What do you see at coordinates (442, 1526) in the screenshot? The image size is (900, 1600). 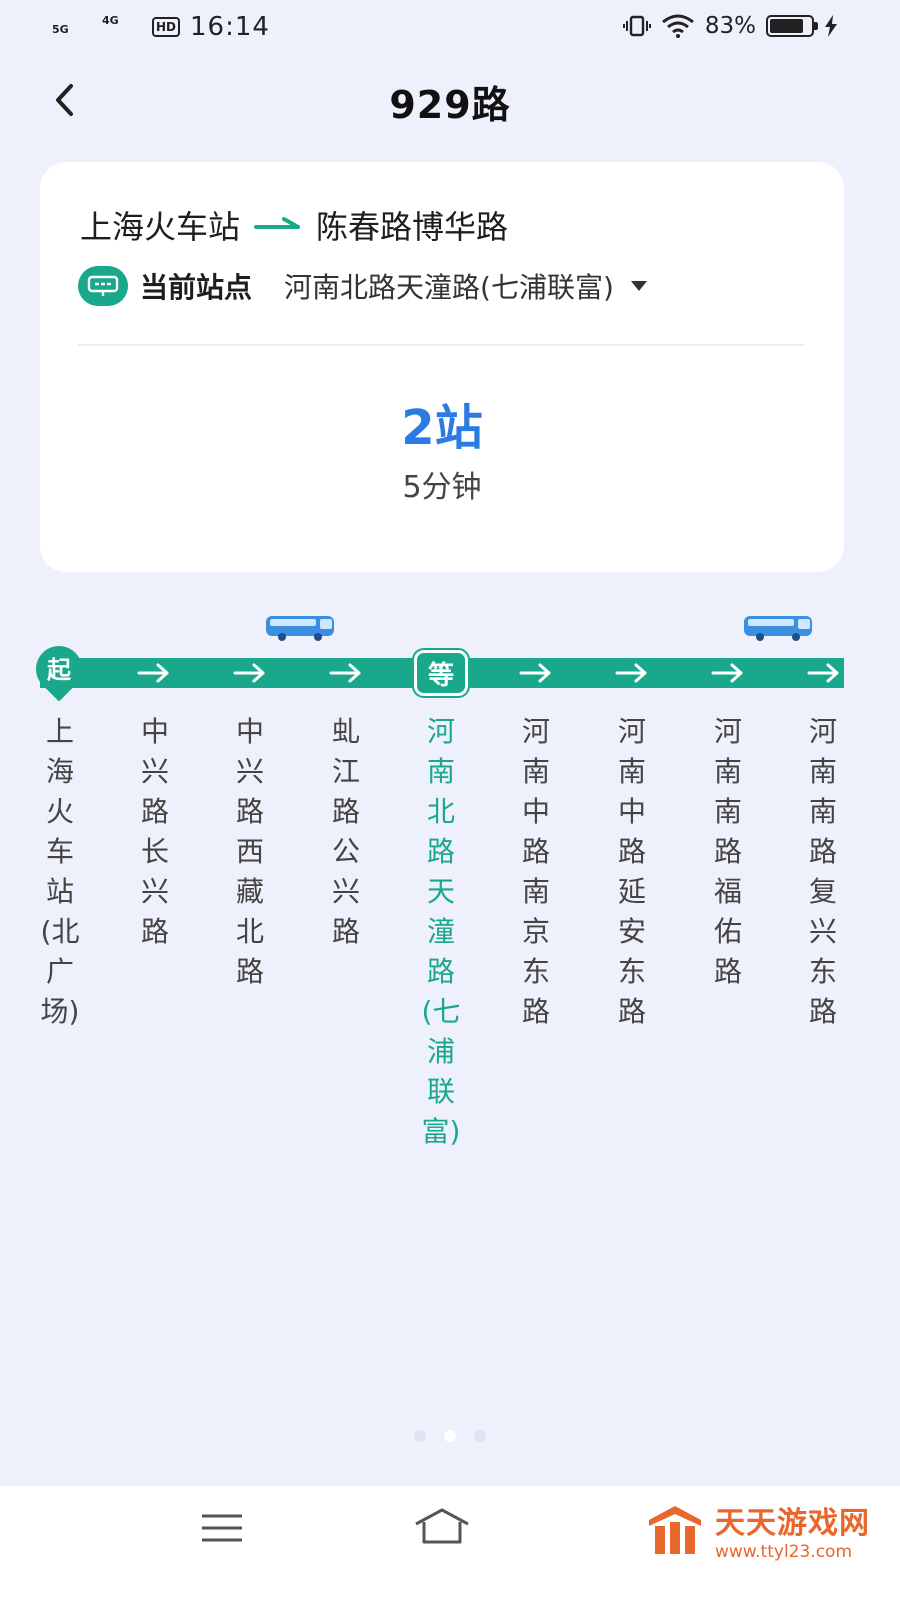 I see `home-icon` at bounding box center [442, 1526].